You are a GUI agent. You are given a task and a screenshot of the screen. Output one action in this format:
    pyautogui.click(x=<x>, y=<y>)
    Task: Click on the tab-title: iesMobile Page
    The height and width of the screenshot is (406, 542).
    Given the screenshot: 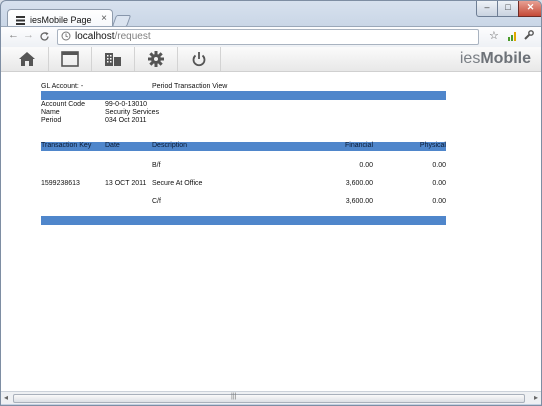 What is the action you would take?
    pyautogui.click(x=61, y=20)
    